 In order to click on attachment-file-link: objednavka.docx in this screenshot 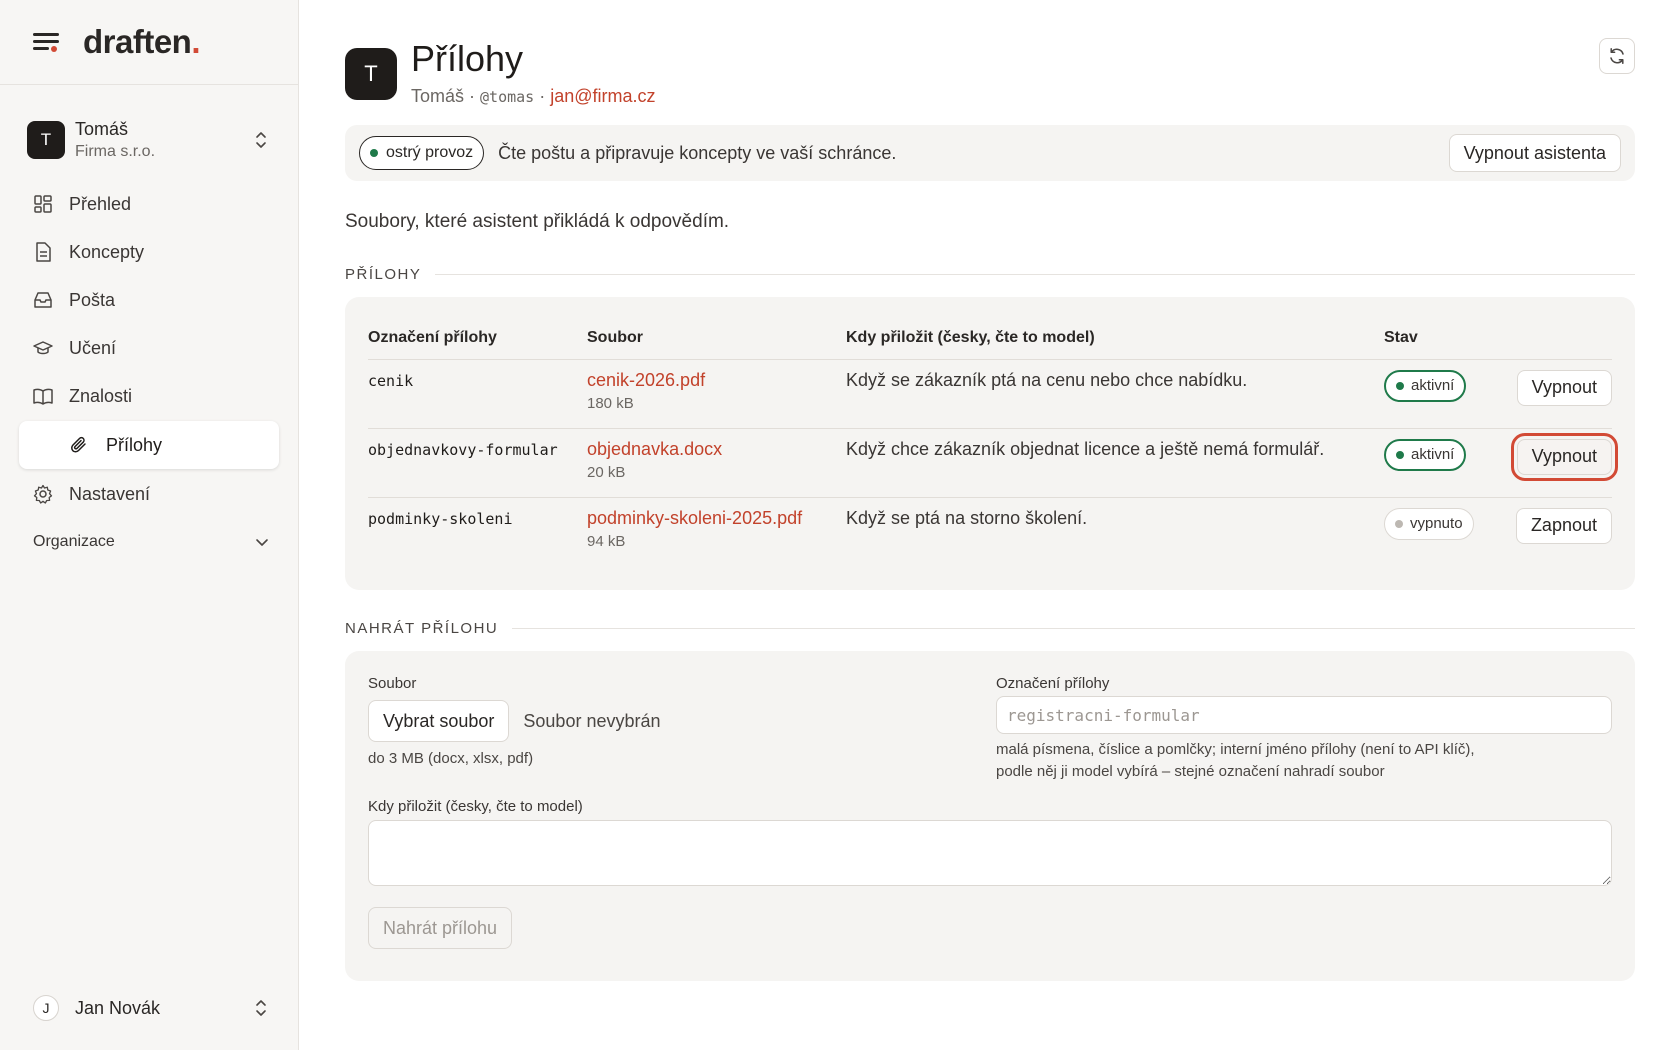, I will do `click(716, 449)`.